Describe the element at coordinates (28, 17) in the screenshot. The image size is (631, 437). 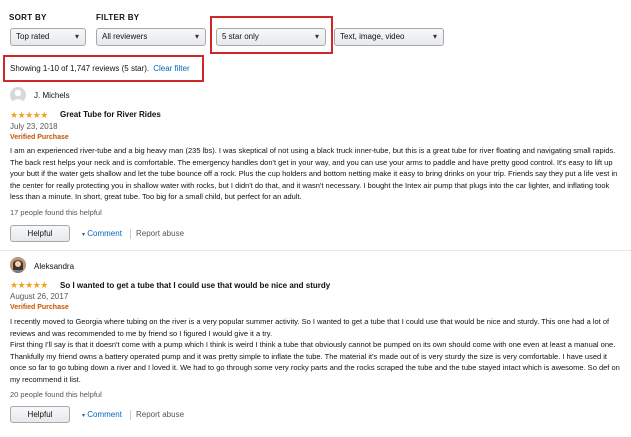
I see `sort-by-label: SORT BY` at that location.